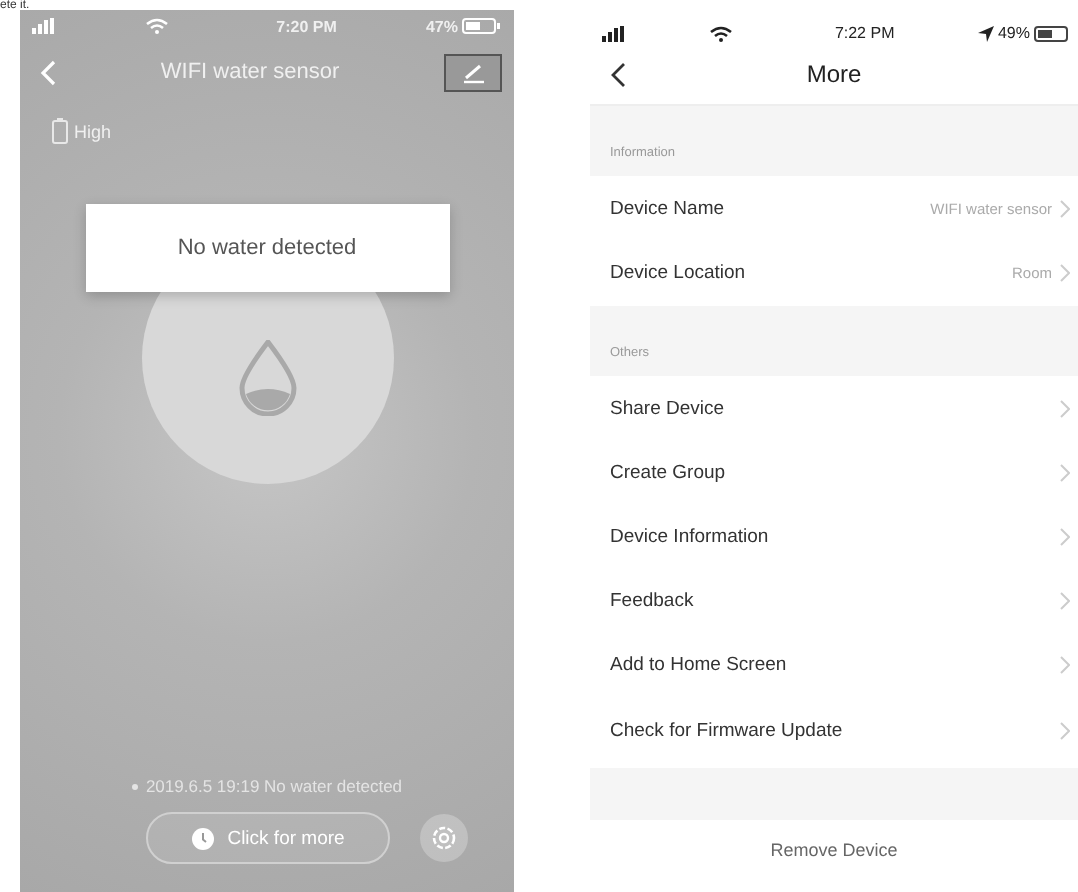 The width and height of the screenshot is (1078, 892). I want to click on row-label: Device Location, so click(679, 273).